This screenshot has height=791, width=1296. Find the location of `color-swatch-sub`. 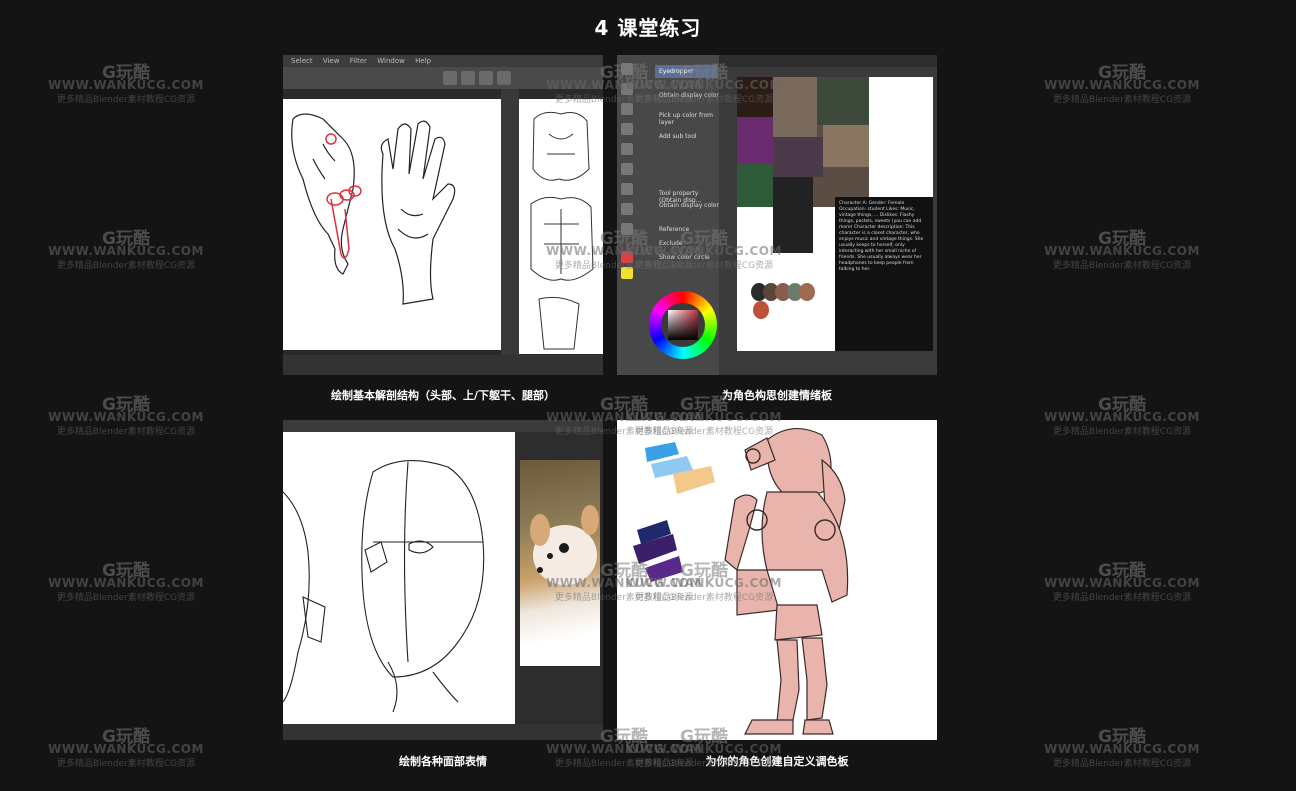

color-swatch-sub is located at coordinates (627, 273).